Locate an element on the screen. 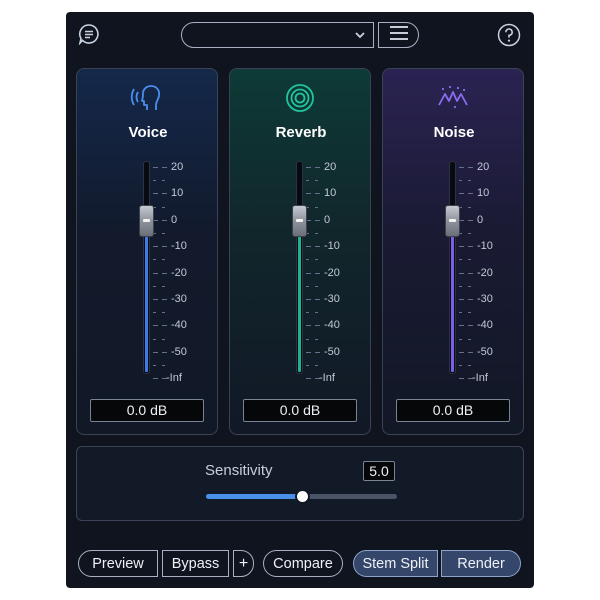 This screenshot has width=600, height=600. noise-wave-icon is located at coordinates (453, 98).